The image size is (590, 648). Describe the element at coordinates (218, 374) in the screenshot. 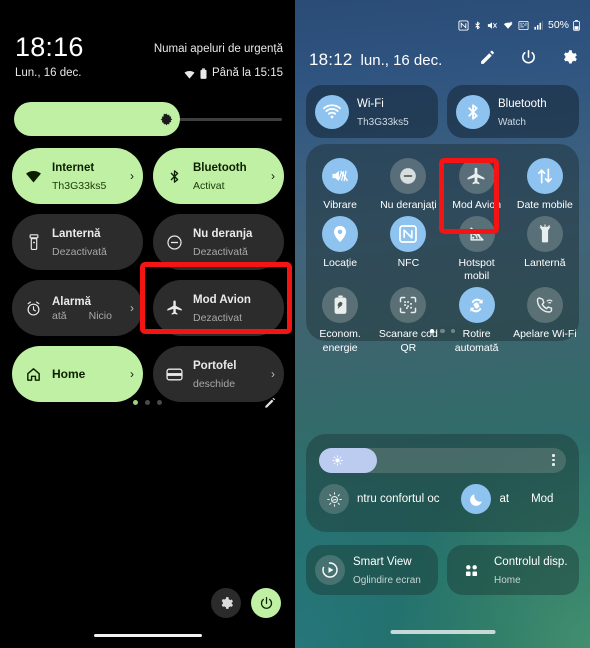

I see `left-tile-wallet: Portofel deschide ›` at that location.